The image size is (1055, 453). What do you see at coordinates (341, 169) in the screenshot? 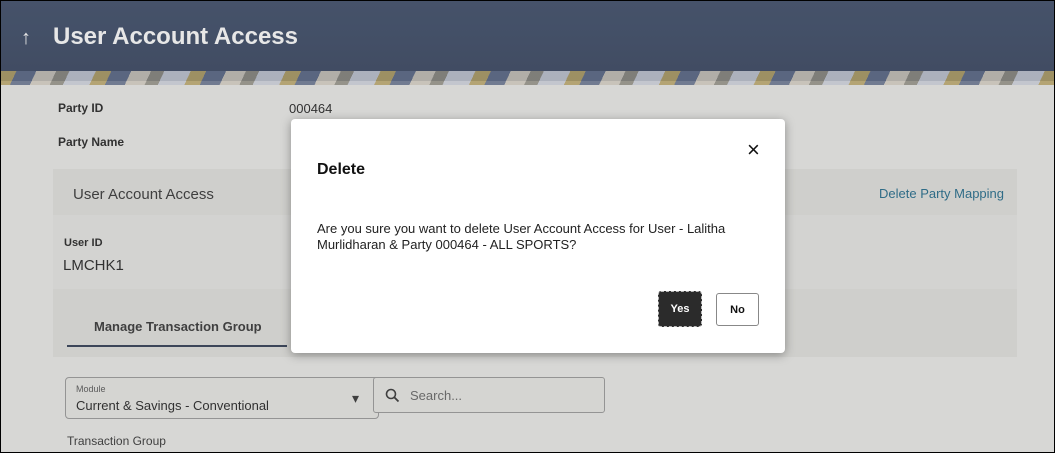
I see `dialog-title: Delete` at bounding box center [341, 169].